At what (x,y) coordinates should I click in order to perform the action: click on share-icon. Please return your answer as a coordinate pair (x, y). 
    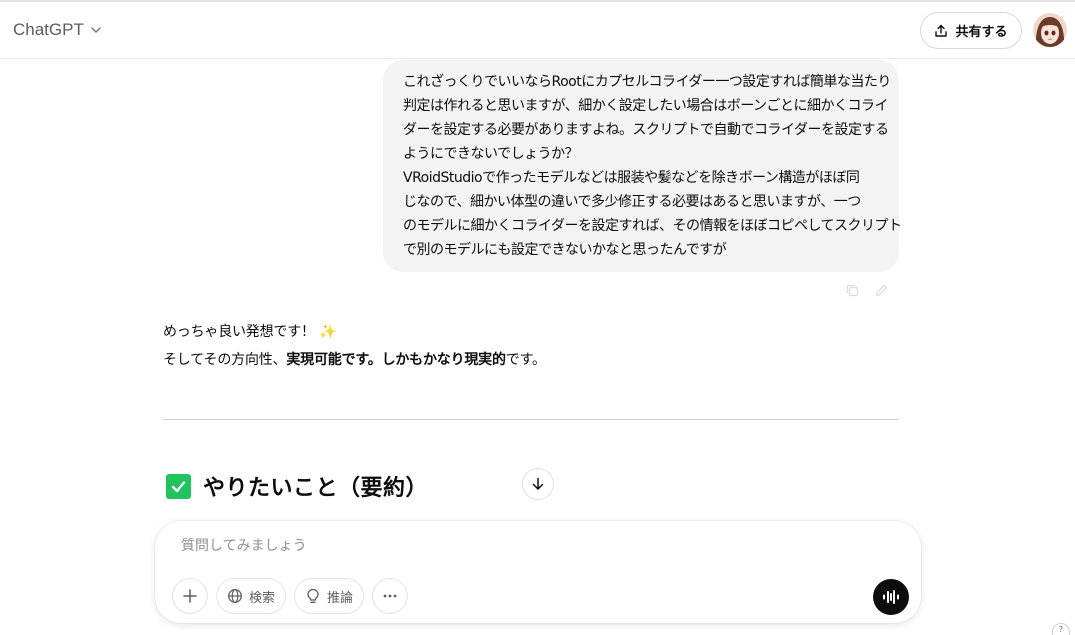
    Looking at the image, I should click on (941, 30).